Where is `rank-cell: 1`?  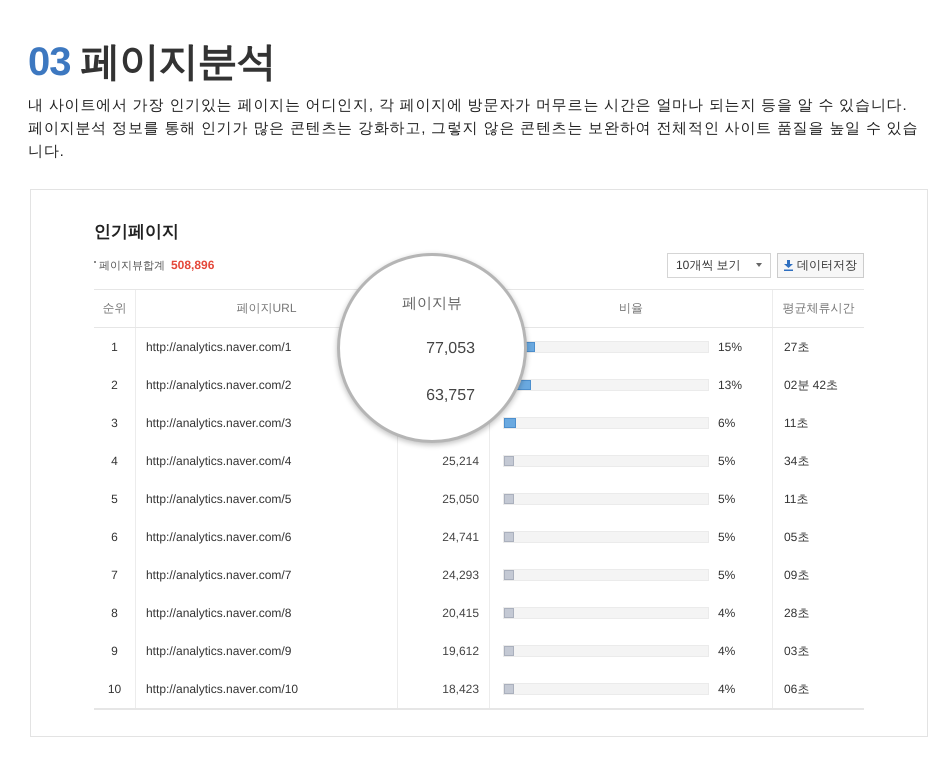
rank-cell: 1 is located at coordinates (115, 347).